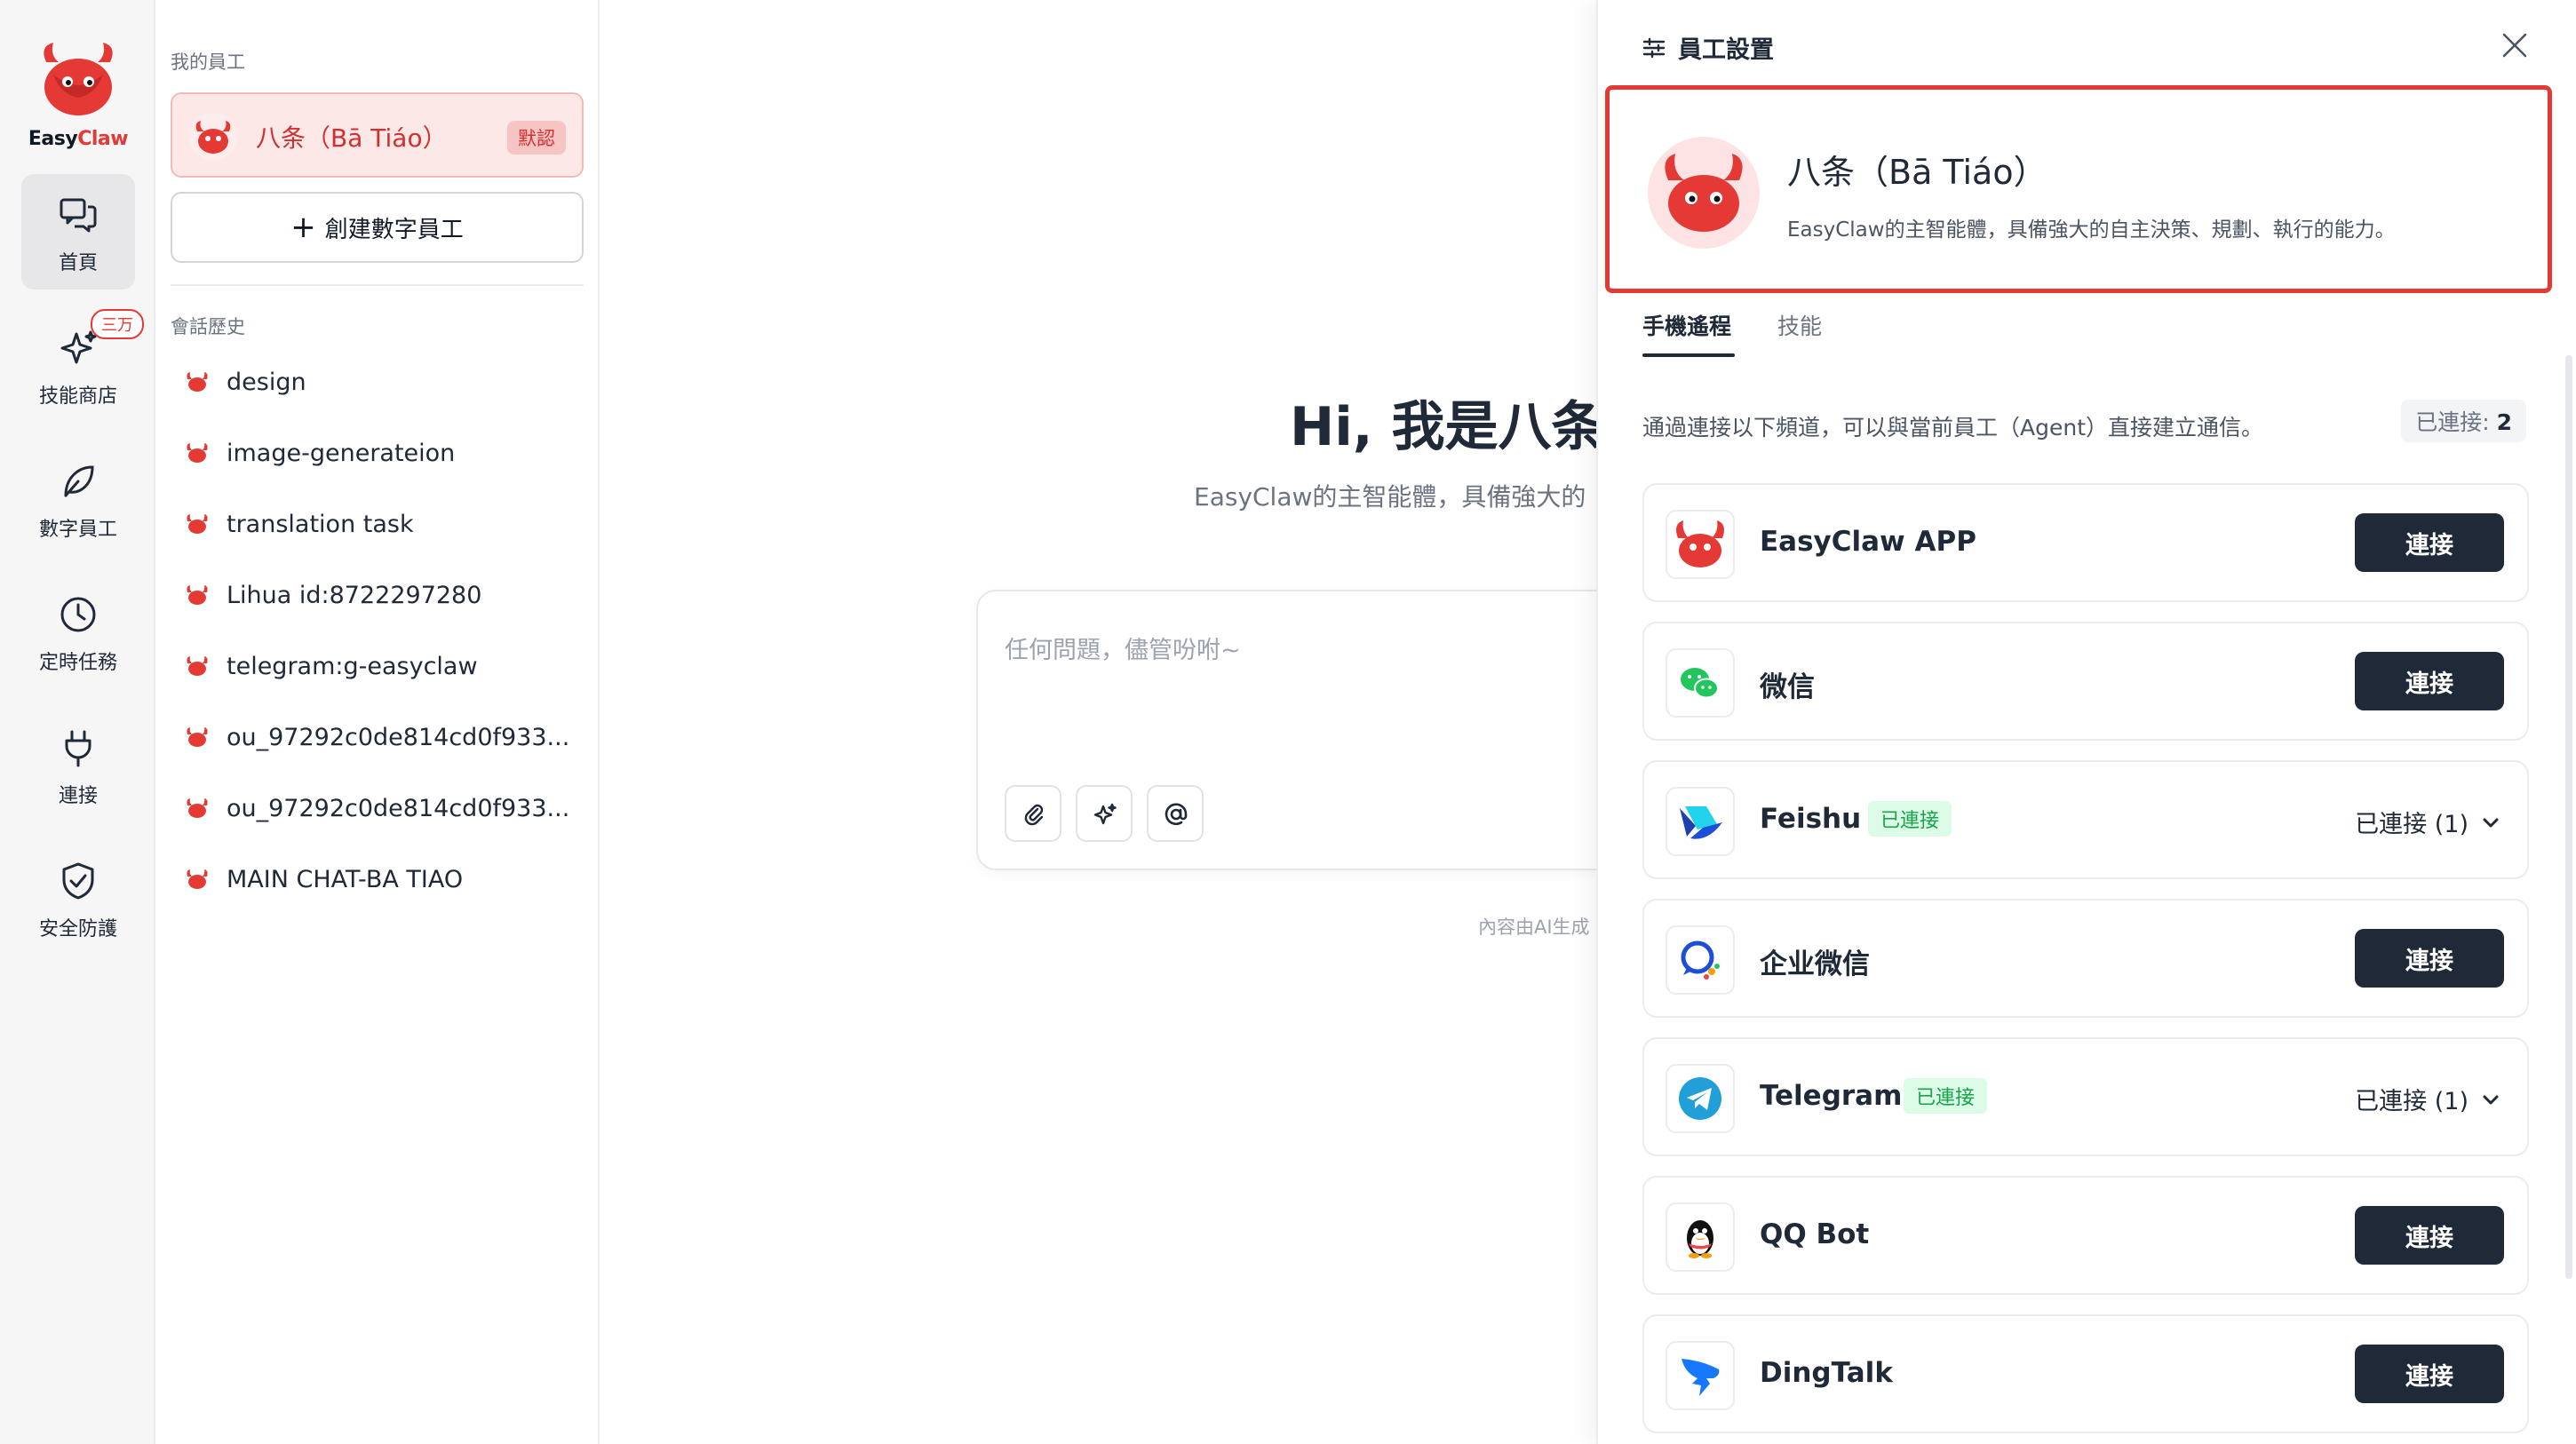 The image size is (2576, 1444). What do you see at coordinates (78, 748) in the screenshot?
I see `plug-icon` at bounding box center [78, 748].